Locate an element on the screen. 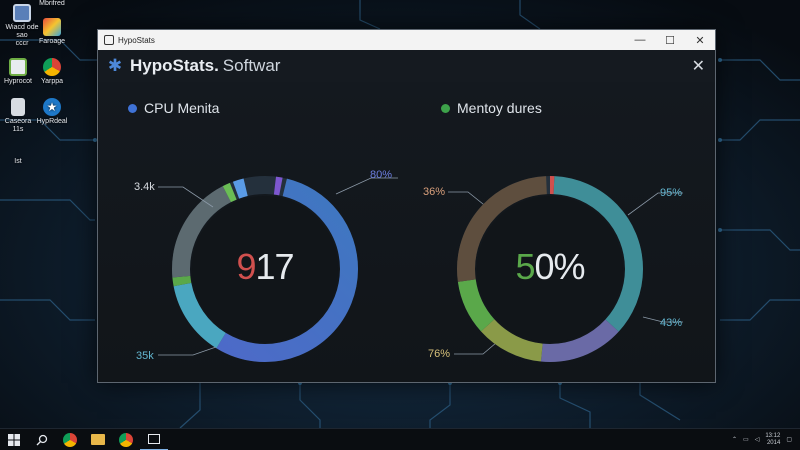 The height and width of the screenshot is (450, 800). desktop-icon-8: Ist is located at coordinates (20, 162).